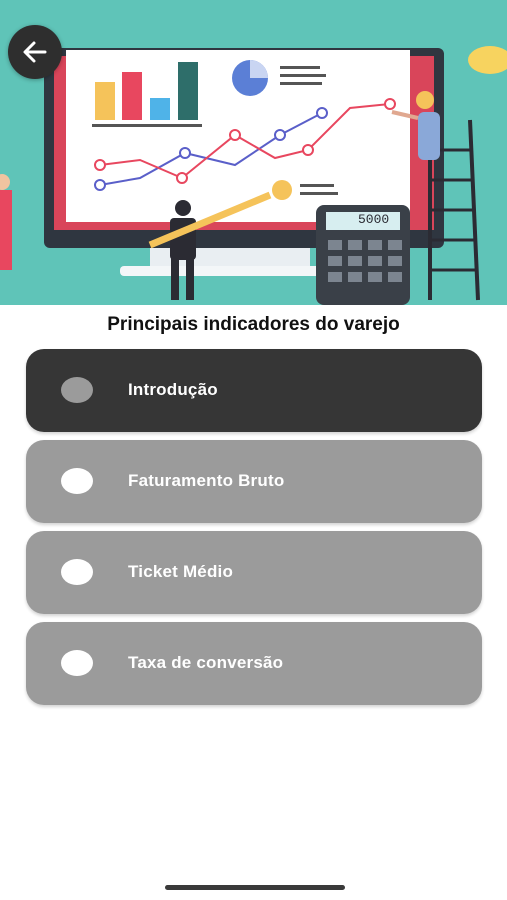 The height and width of the screenshot is (900, 507). I want to click on lesson-label: Taxa de conversão, so click(206, 662).